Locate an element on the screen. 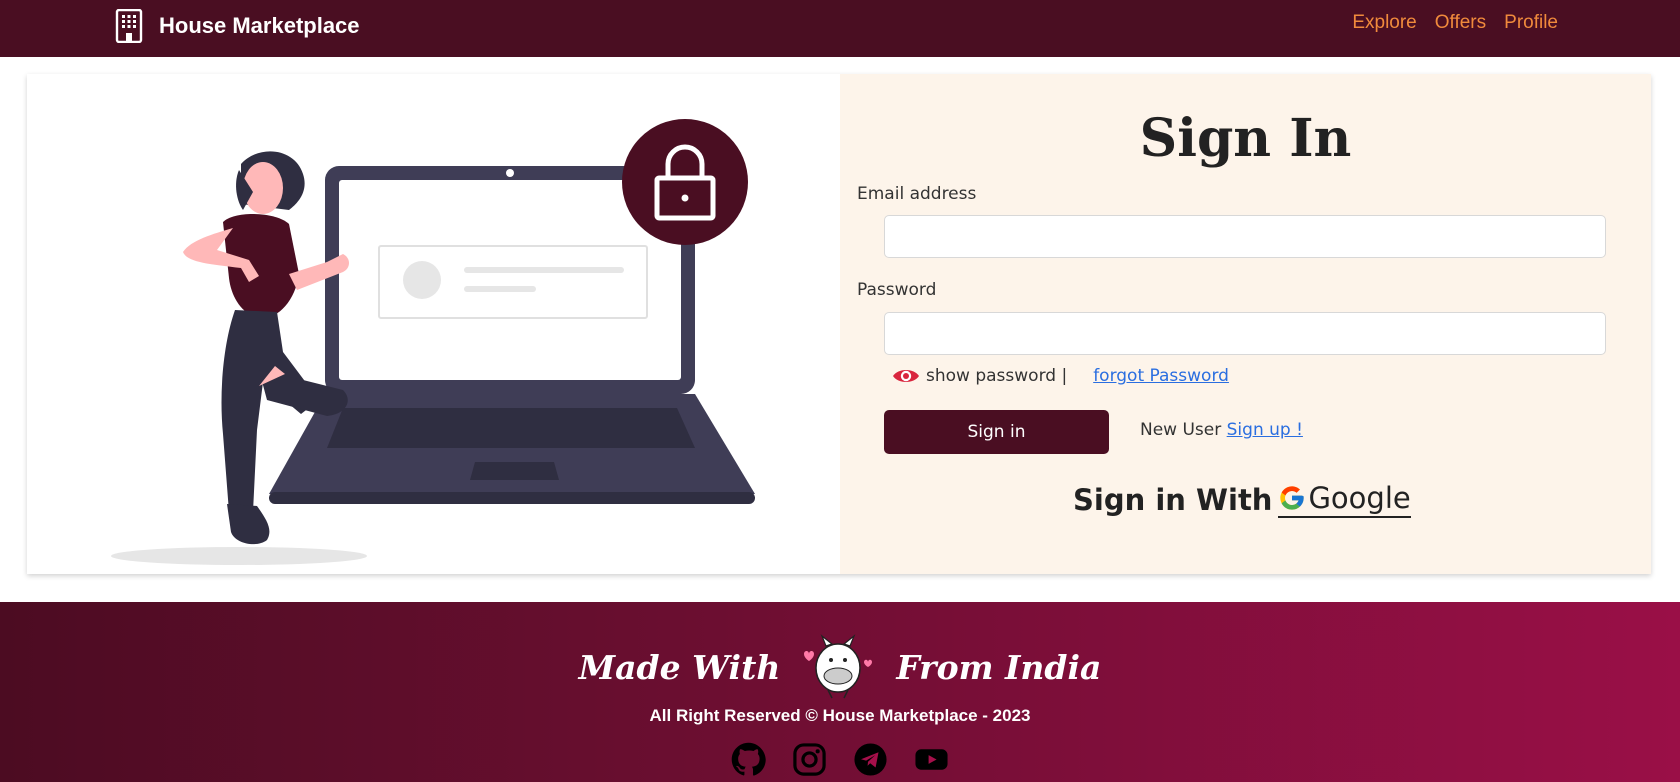 This screenshot has width=1680, height=782. google-icon is located at coordinates (1292, 498).